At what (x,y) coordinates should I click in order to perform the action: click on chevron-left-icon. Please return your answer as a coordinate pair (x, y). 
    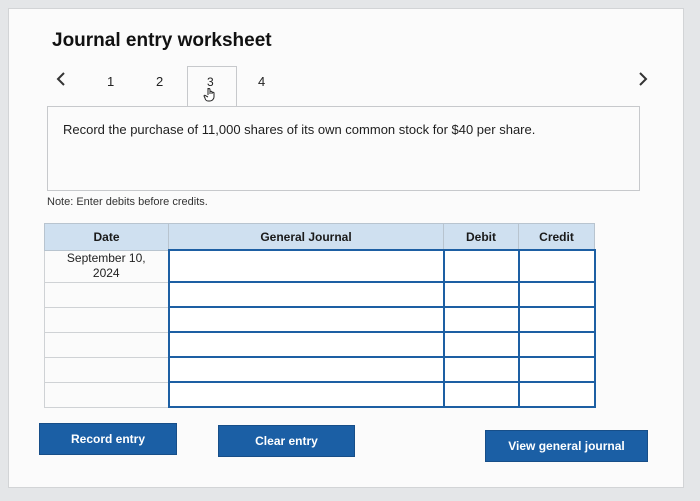
    Looking at the image, I should click on (61, 81).